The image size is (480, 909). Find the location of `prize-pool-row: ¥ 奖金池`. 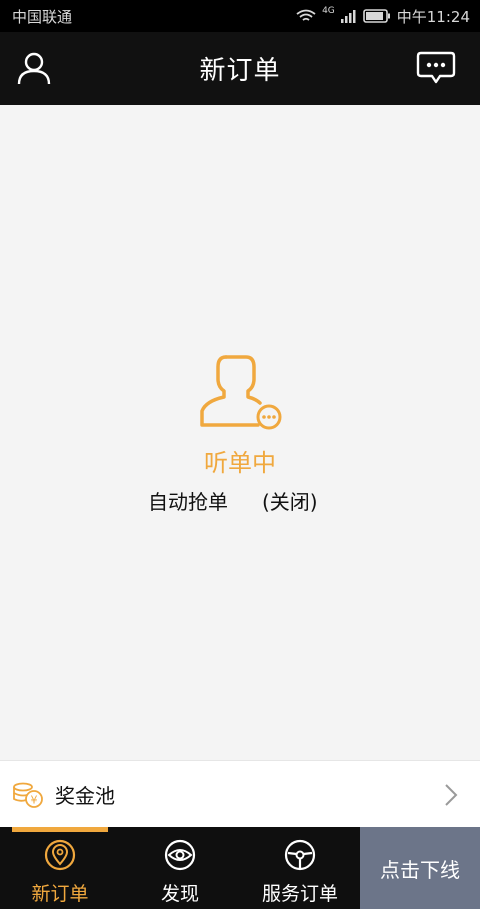

prize-pool-row: ¥ 奖金池 is located at coordinates (240, 793).